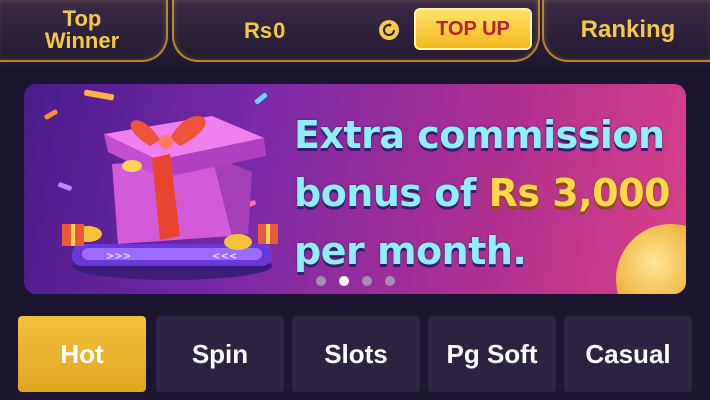 The height and width of the screenshot is (400, 710). I want to click on tab-pg-soft: Pg Soft, so click(492, 354).